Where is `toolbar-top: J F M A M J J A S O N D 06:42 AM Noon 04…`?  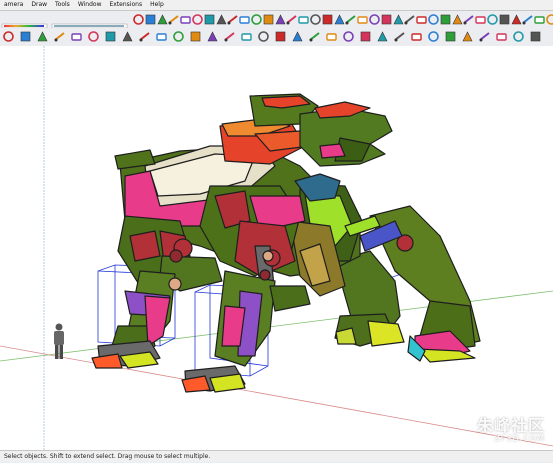
toolbar-top: J F M A M J J A S O N D 06:42 AM Noon 04… is located at coordinates (276, 23).